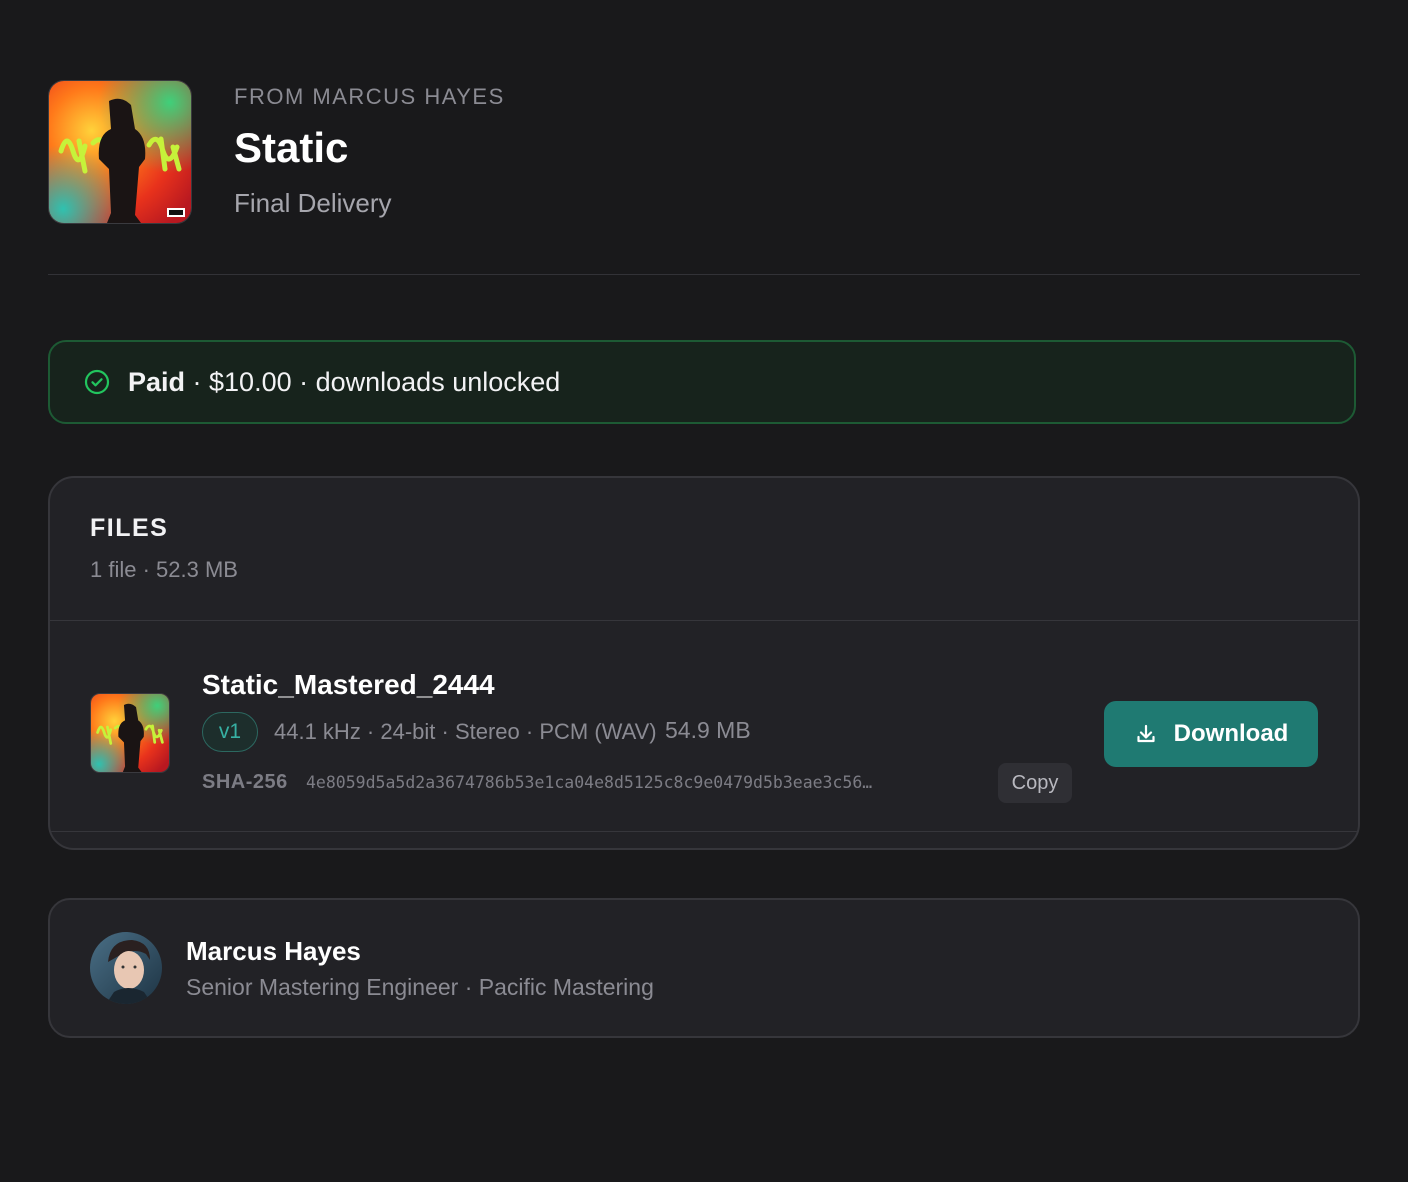 The width and height of the screenshot is (1408, 1182). I want to click on download-icon, so click(1146, 733).